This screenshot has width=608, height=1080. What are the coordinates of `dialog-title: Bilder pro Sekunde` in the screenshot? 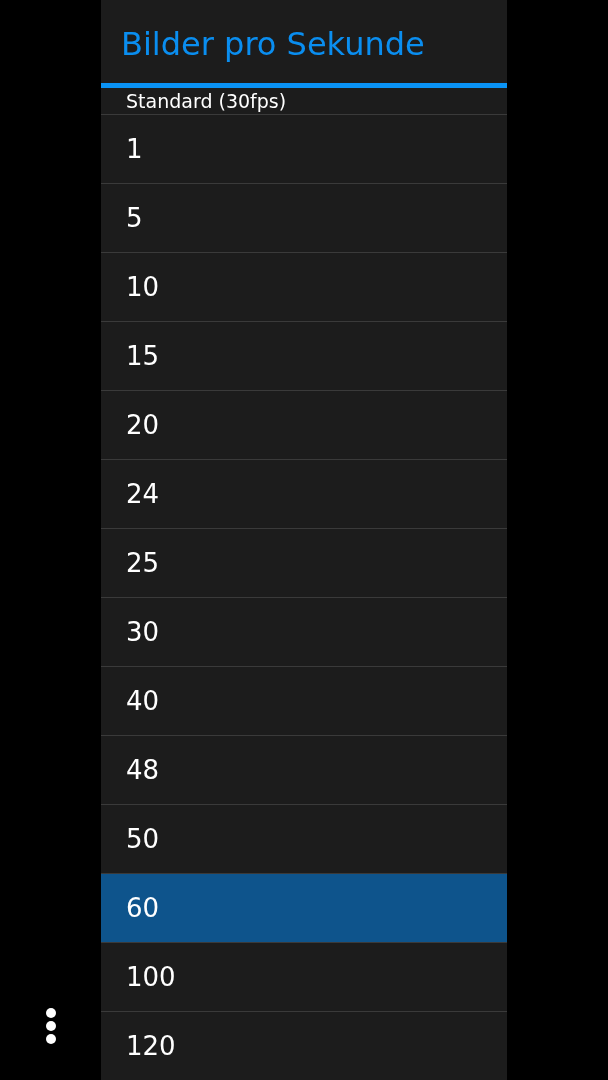 It's located at (273, 43).